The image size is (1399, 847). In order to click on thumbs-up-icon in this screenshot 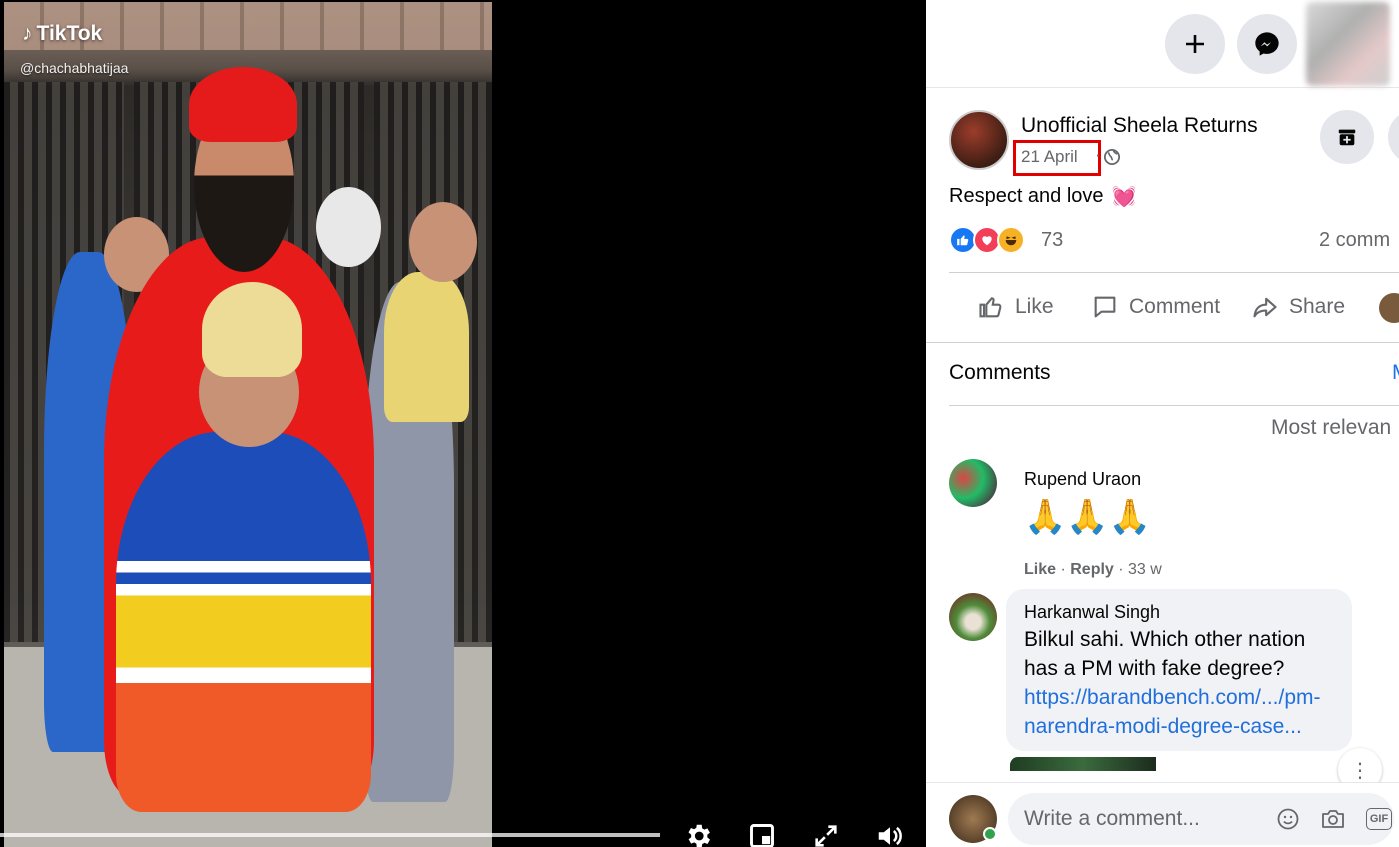, I will do `click(990, 307)`.